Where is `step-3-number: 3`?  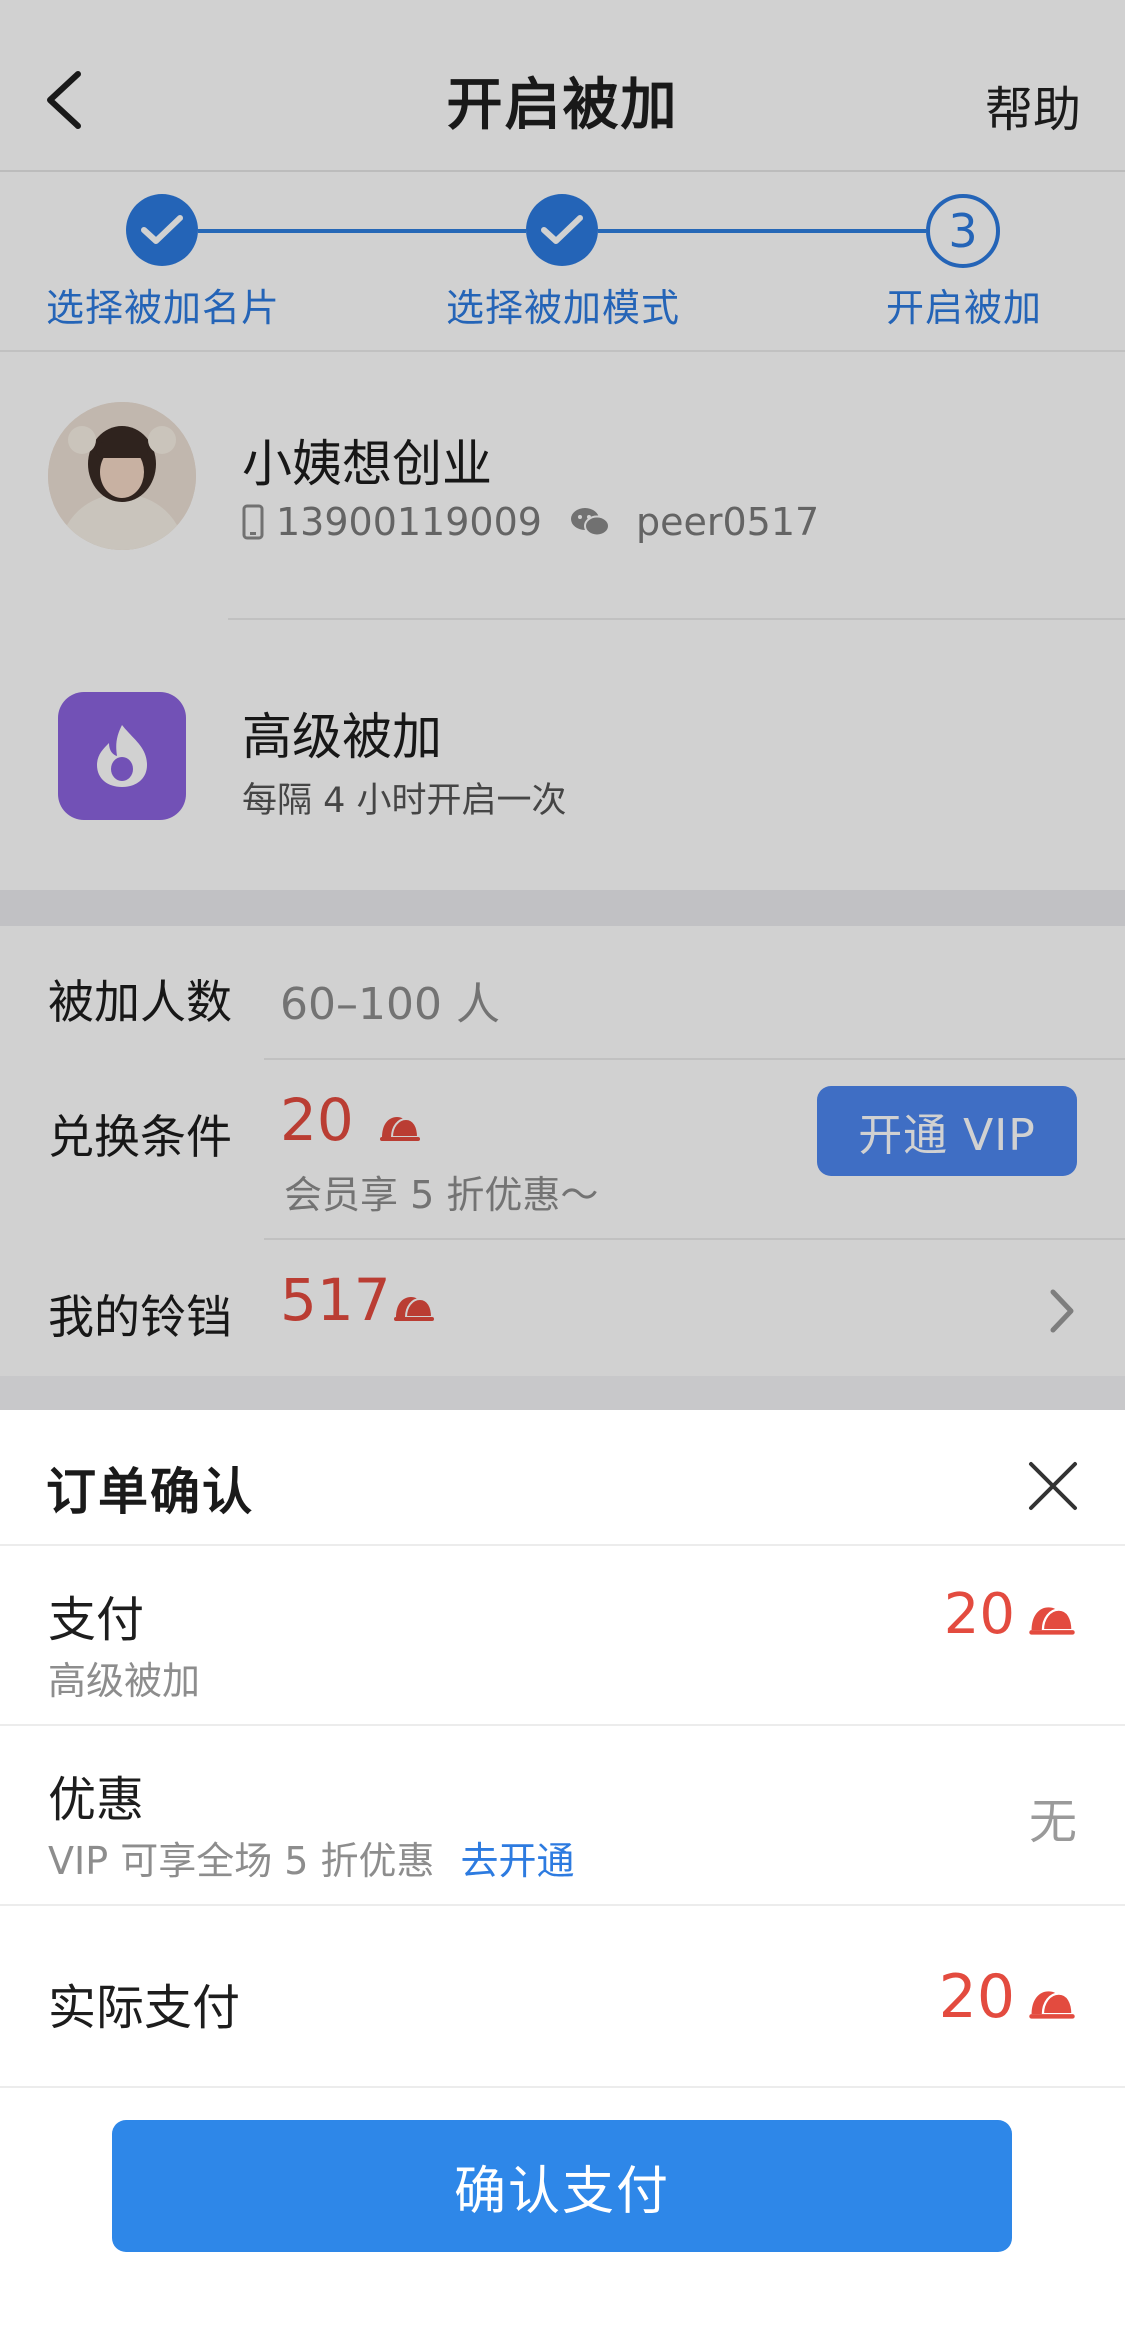
step-3-number: 3 is located at coordinates (963, 231).